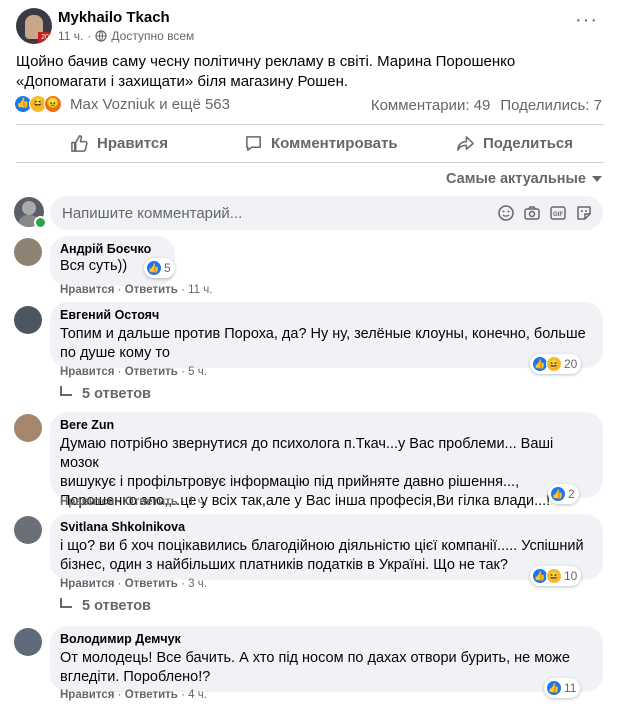  What do you see at coordinates (79, 143) in the screenshot?
I see `thumbs-up-icon` at bounding box center [79, 143].